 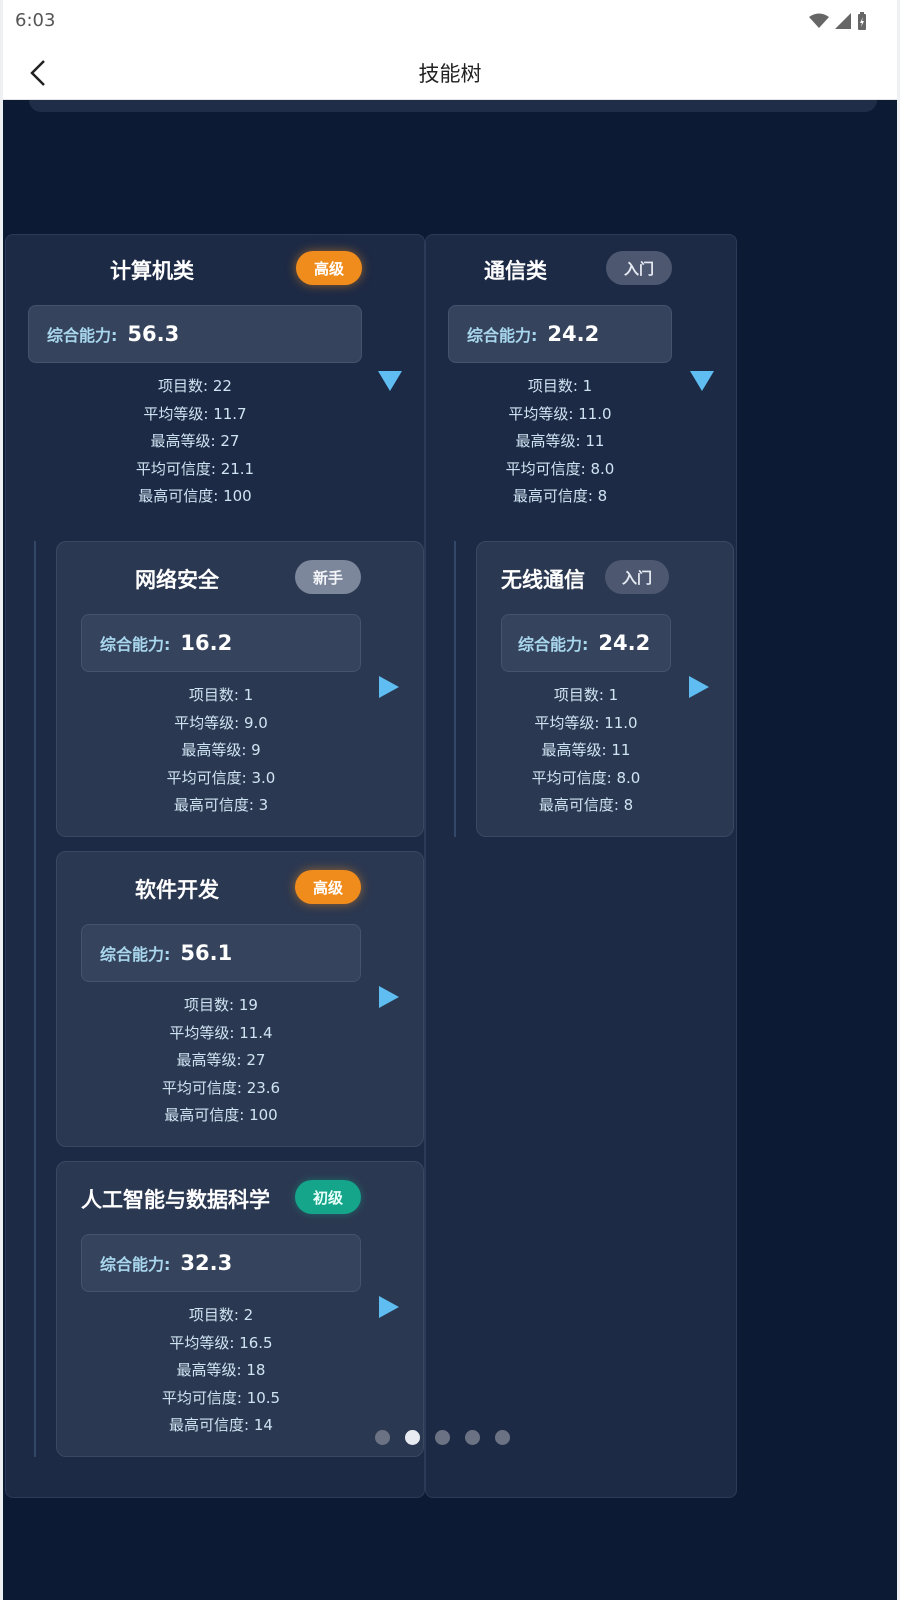 What do you see at coordinates (195, 334) in the screenshot?
I see `ability-box: 综合能力: 56.3` at bounding box center [195, 334].